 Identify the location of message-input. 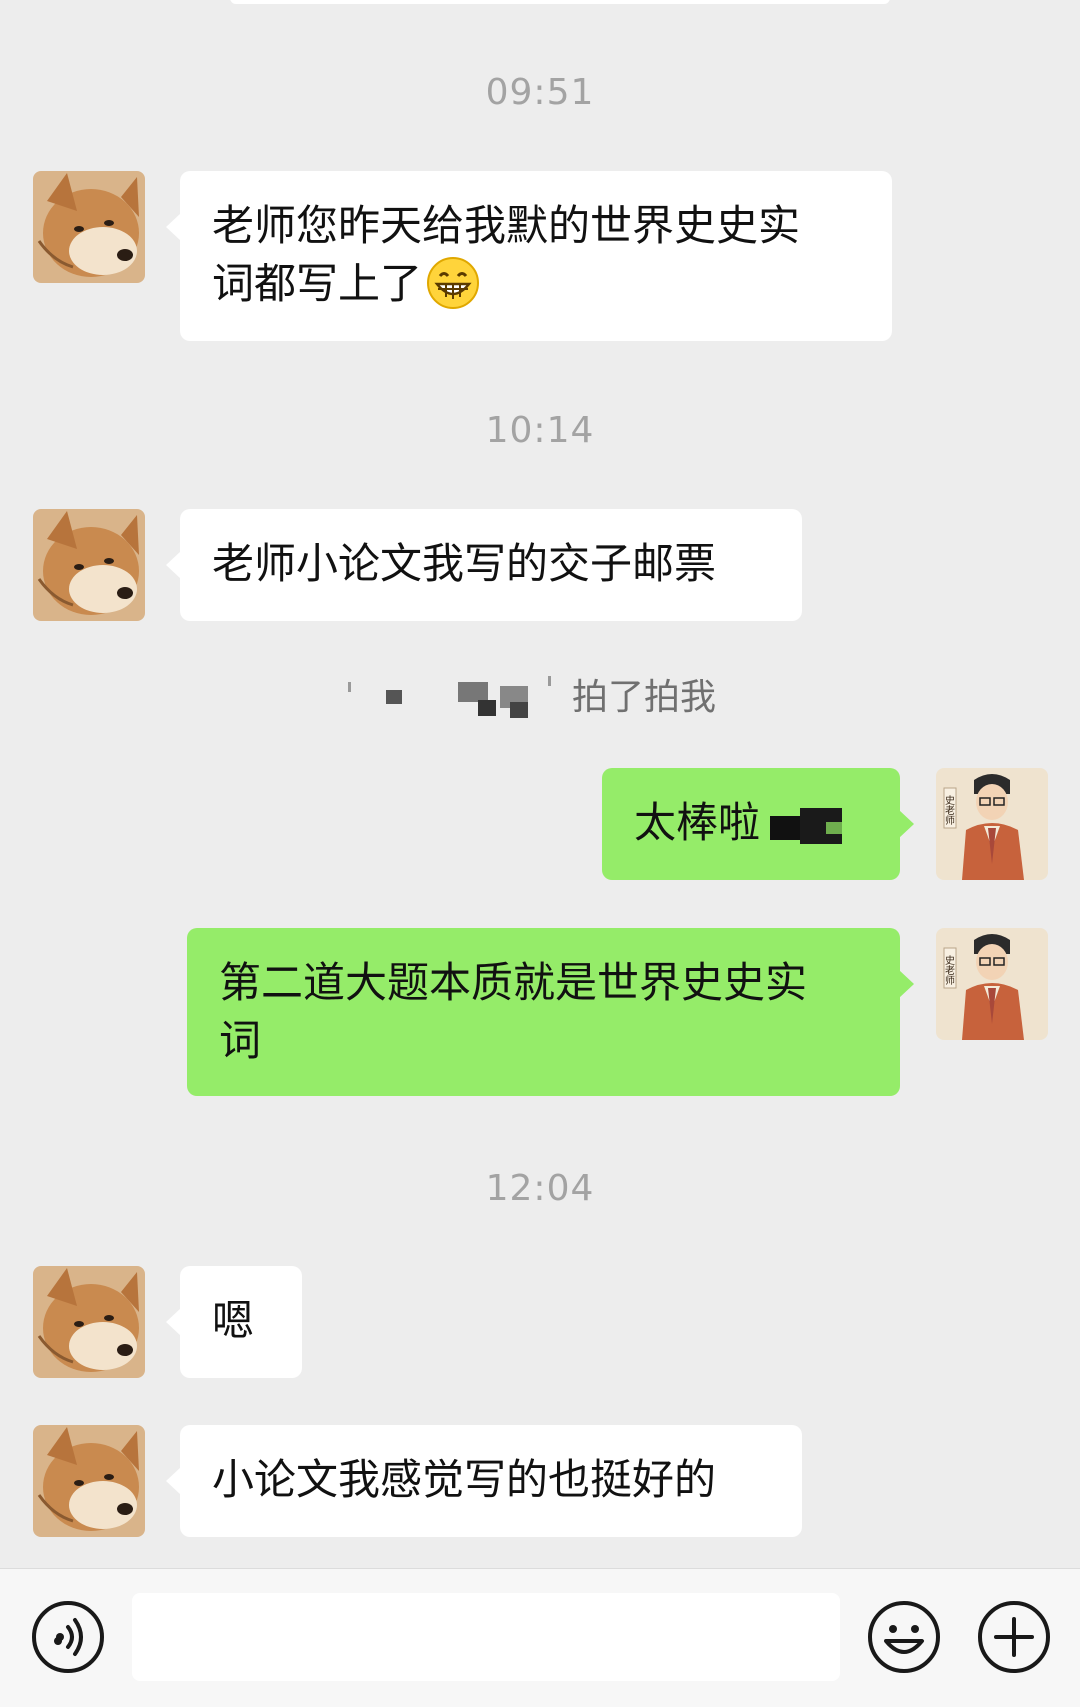
(486, 1637).